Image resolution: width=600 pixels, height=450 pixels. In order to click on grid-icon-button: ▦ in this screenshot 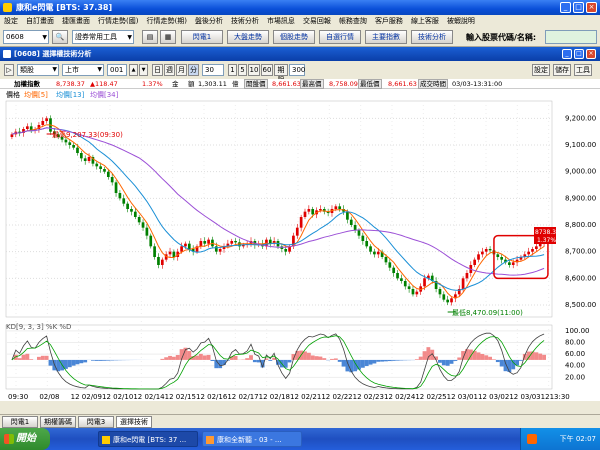, I will do `click(168, 37)`.